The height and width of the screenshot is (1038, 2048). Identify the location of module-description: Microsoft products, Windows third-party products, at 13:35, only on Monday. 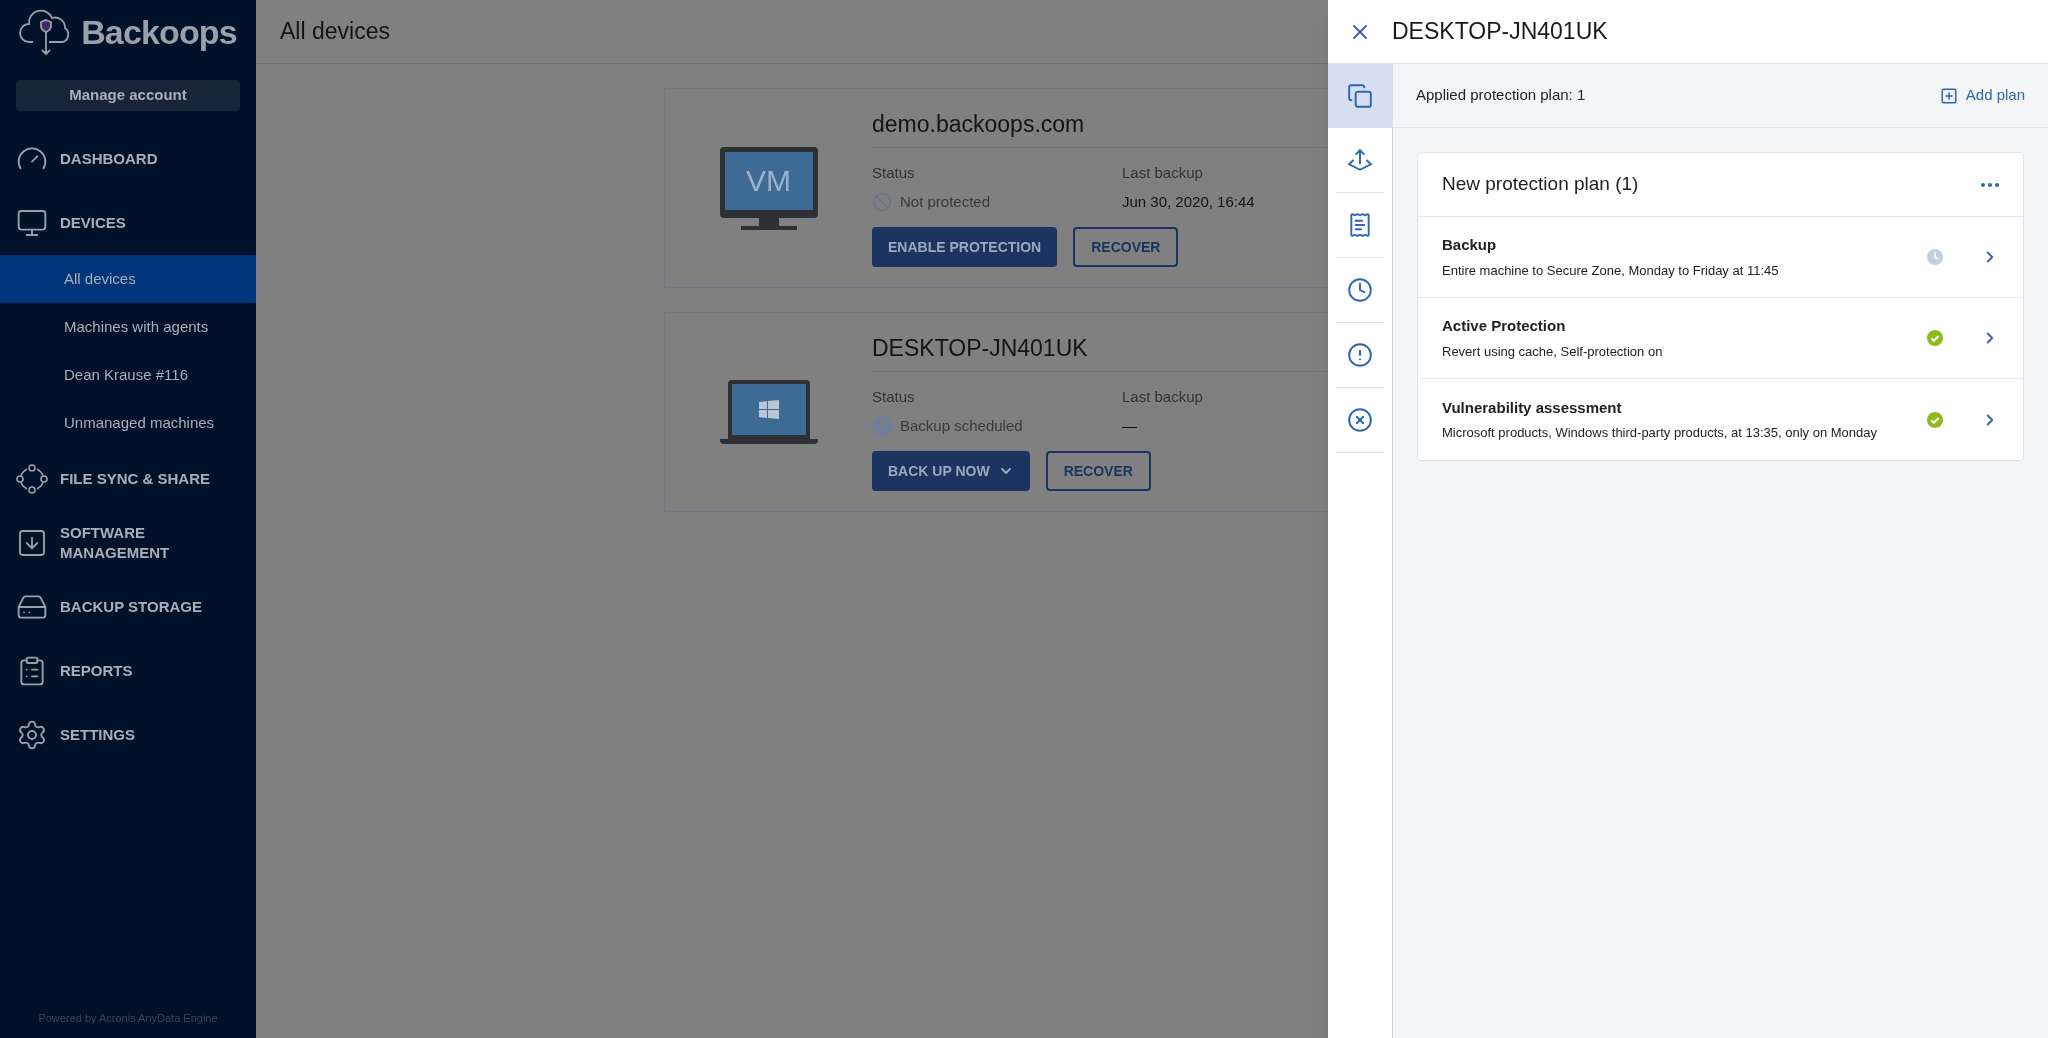
(1660, 433).